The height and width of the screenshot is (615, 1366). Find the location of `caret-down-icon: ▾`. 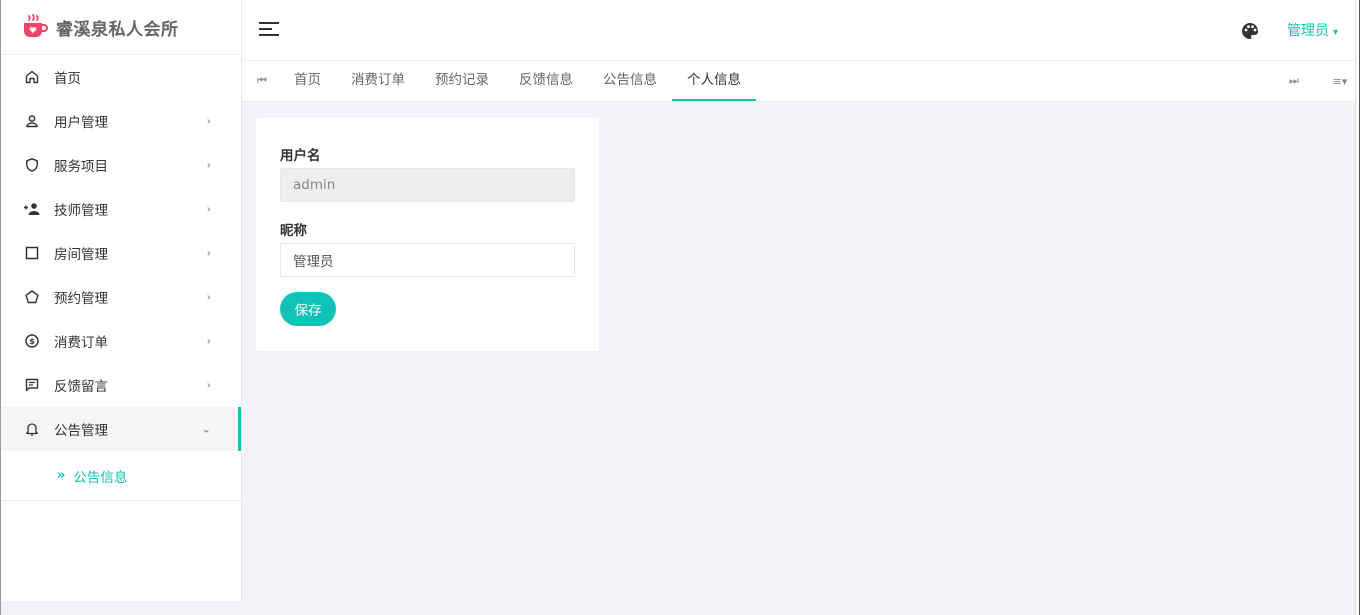

caret-down-icon: ▾ is located at coordinates (1336, 32).